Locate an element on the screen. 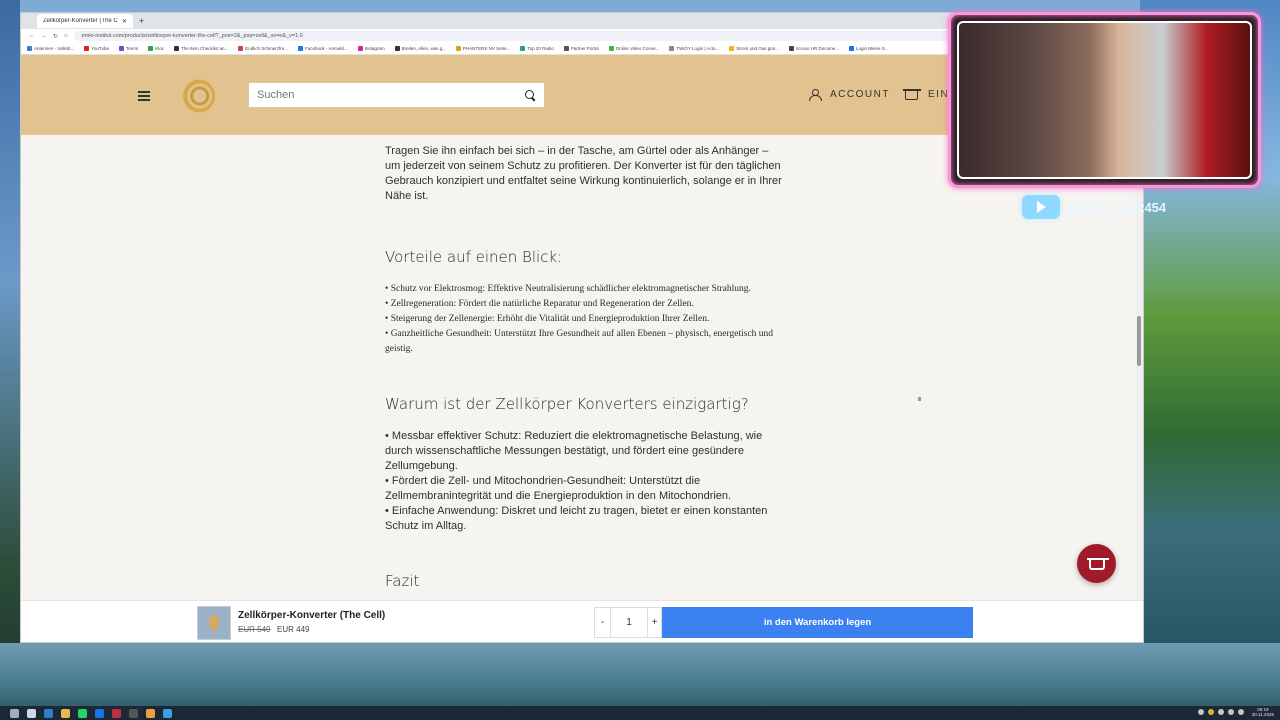  bookmark-item: Kloc is located at coordinates (156, 48).